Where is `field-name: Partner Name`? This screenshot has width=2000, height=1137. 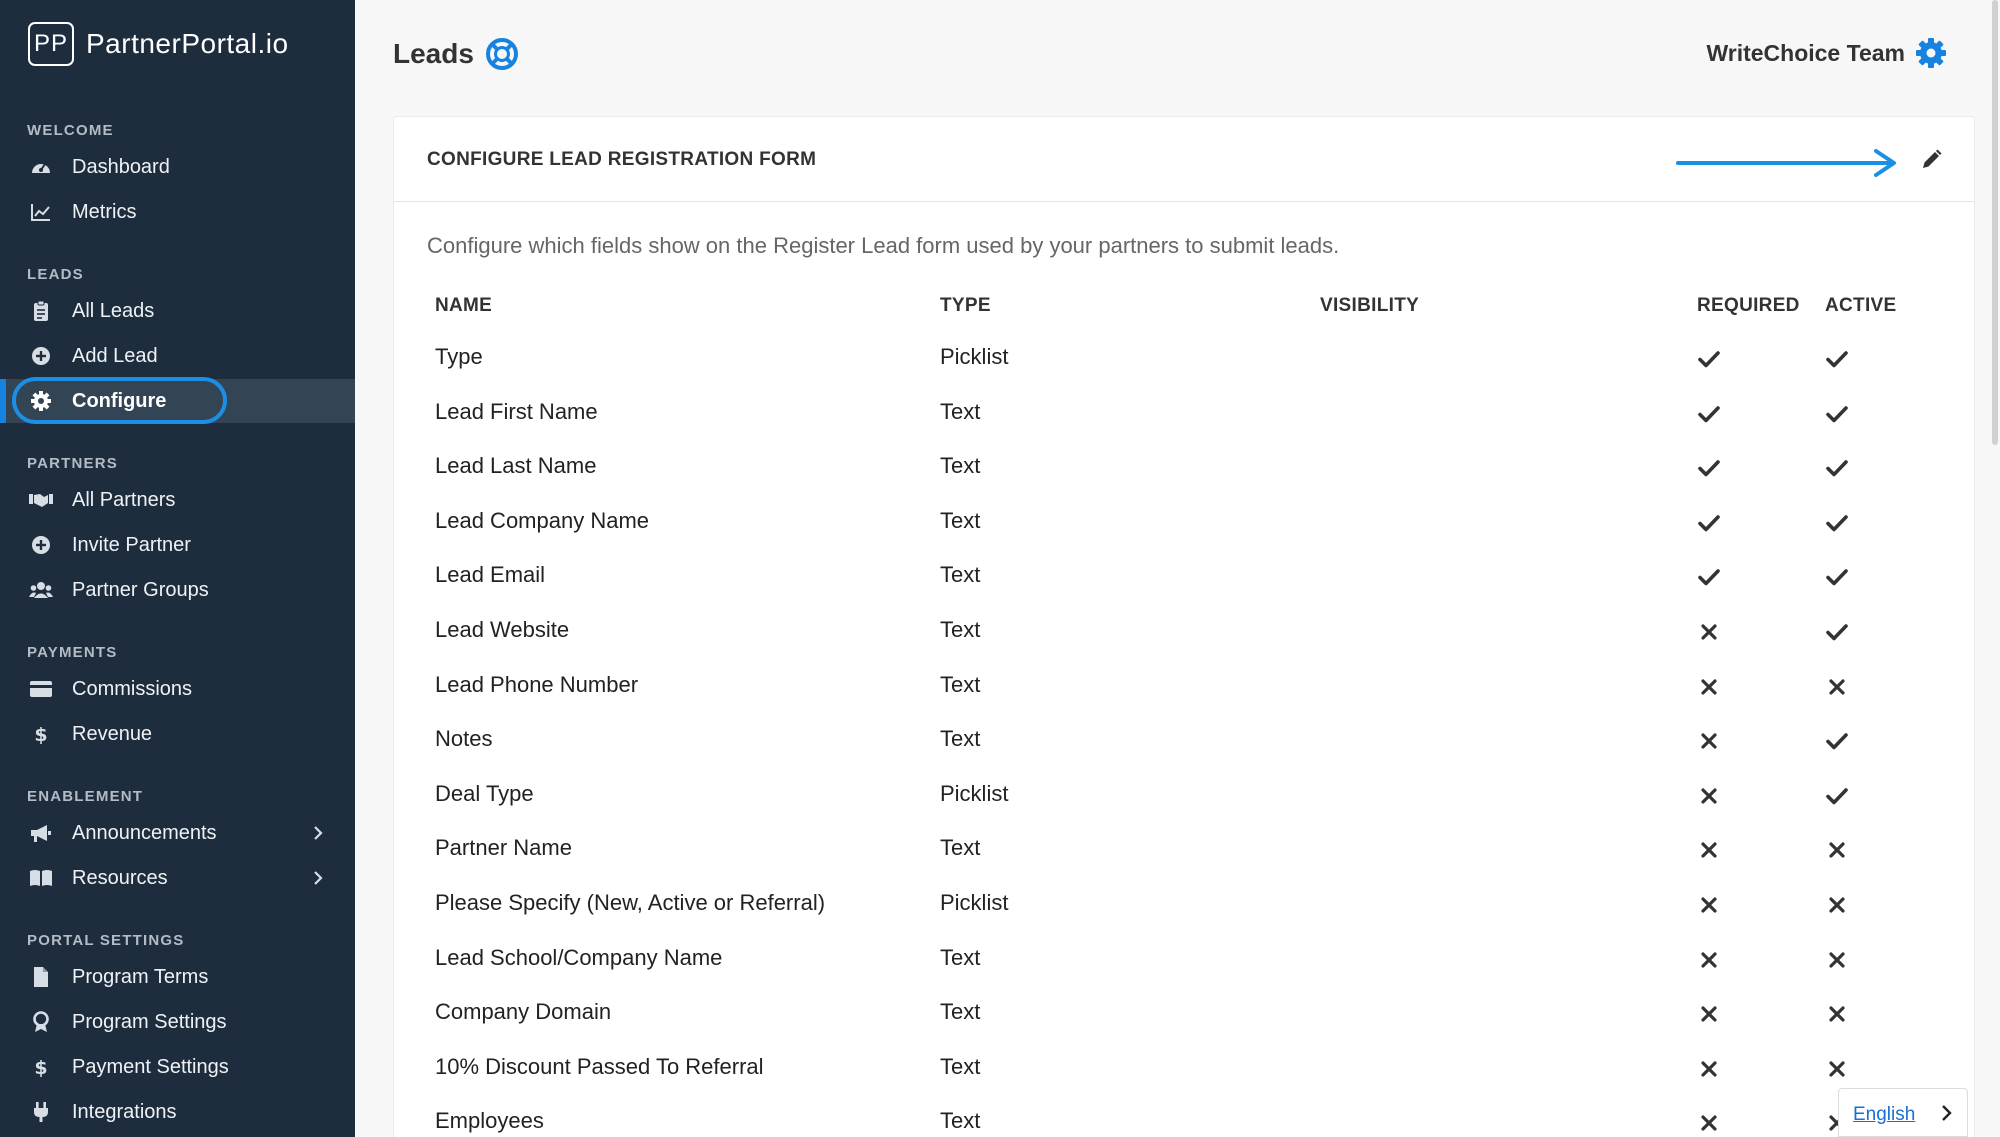 field-name: Partner Name is located at coordinates (503, 848).